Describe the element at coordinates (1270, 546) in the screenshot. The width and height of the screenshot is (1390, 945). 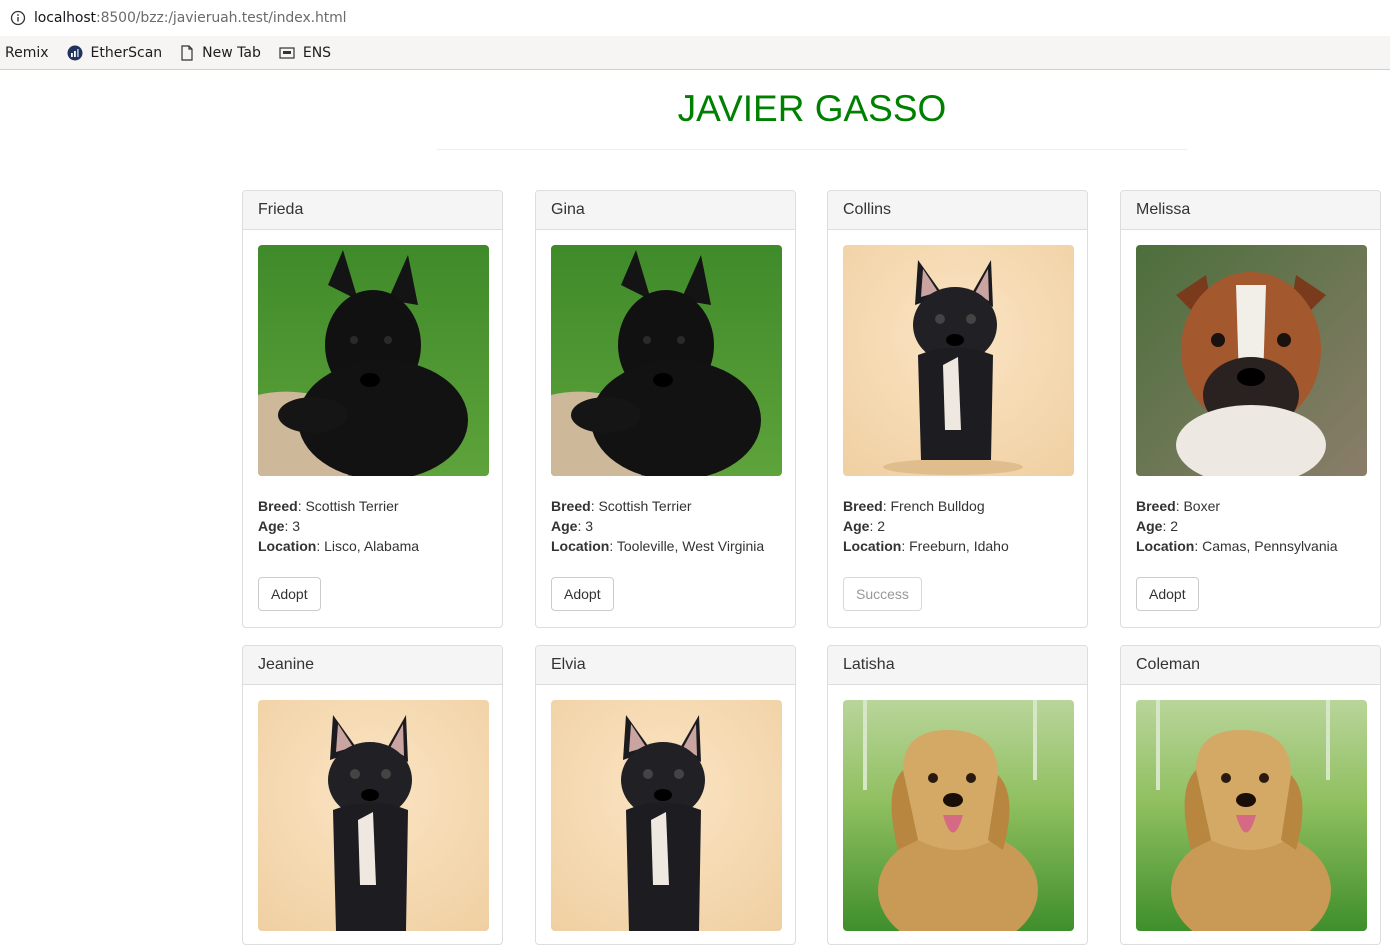
I see `pet-location: Camas, Pennsylvania` at that location.